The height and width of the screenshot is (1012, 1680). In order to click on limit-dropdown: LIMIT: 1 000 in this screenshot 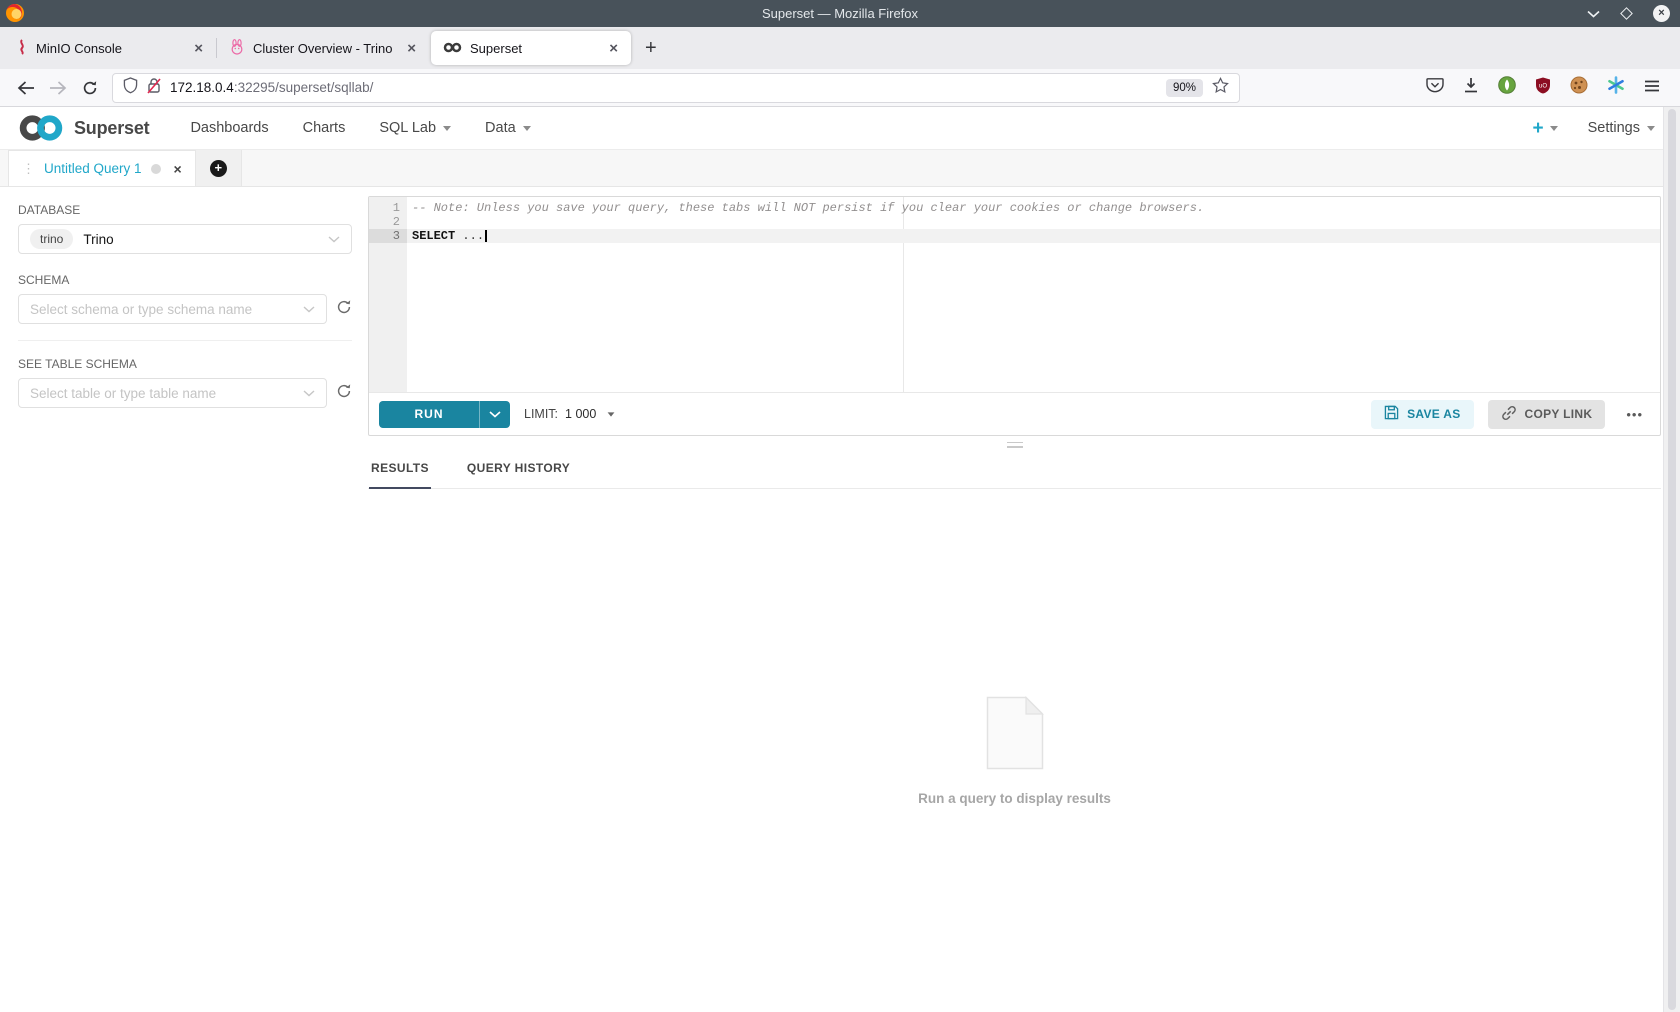, I will do `click(569, 414)`.